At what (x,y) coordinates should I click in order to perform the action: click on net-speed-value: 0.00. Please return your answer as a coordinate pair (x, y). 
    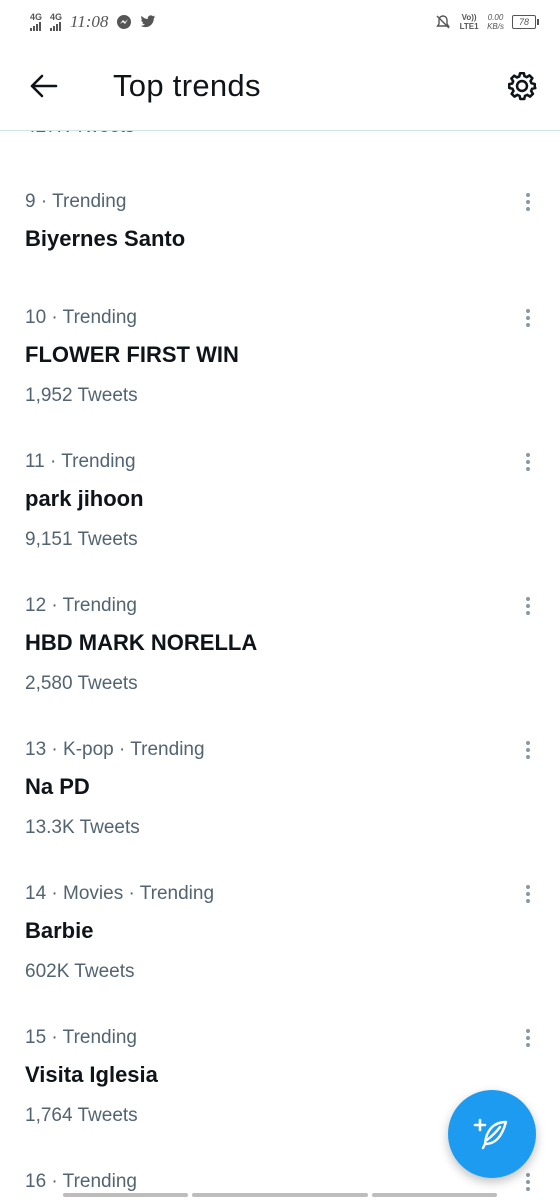
    Looking at the image, I should click on (495, 17).